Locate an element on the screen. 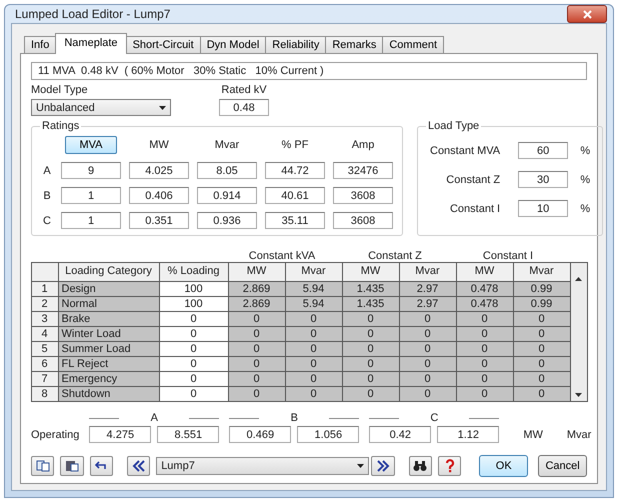  load-type-field: 60 is located at coordinates (543, 150).